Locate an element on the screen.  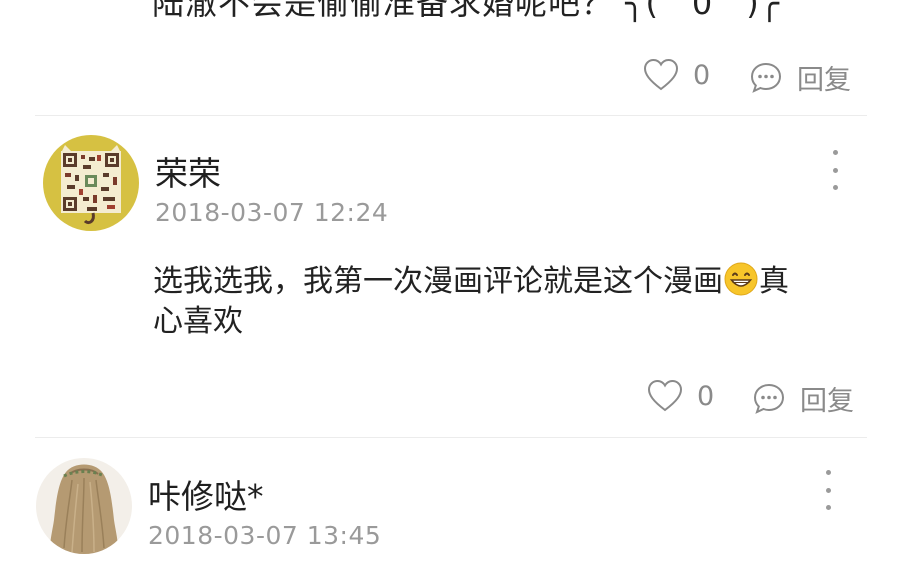
comment-text: 陆澈不会是偷偷准备求婚呢吧？ ╮(￣0￣)╭ is located at coordinates (466, 11).